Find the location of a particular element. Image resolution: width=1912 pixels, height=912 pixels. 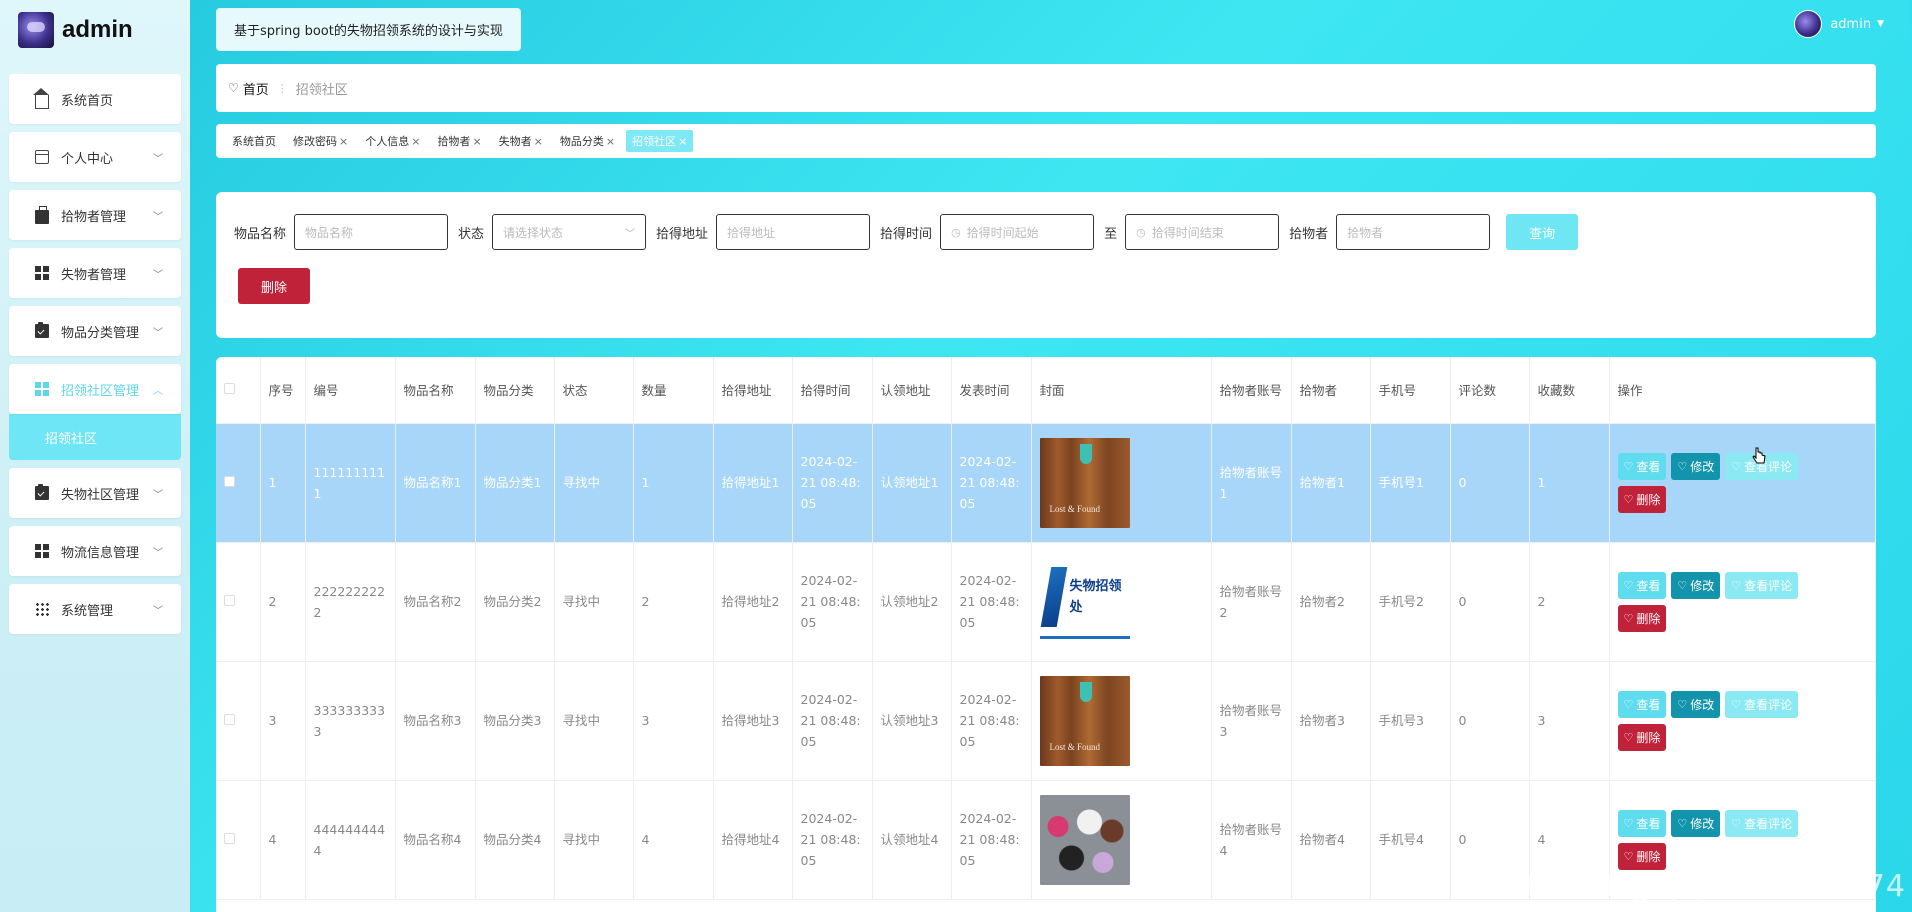

cell-account: 拾物者账号2 is located at coordinates (1251, 602).